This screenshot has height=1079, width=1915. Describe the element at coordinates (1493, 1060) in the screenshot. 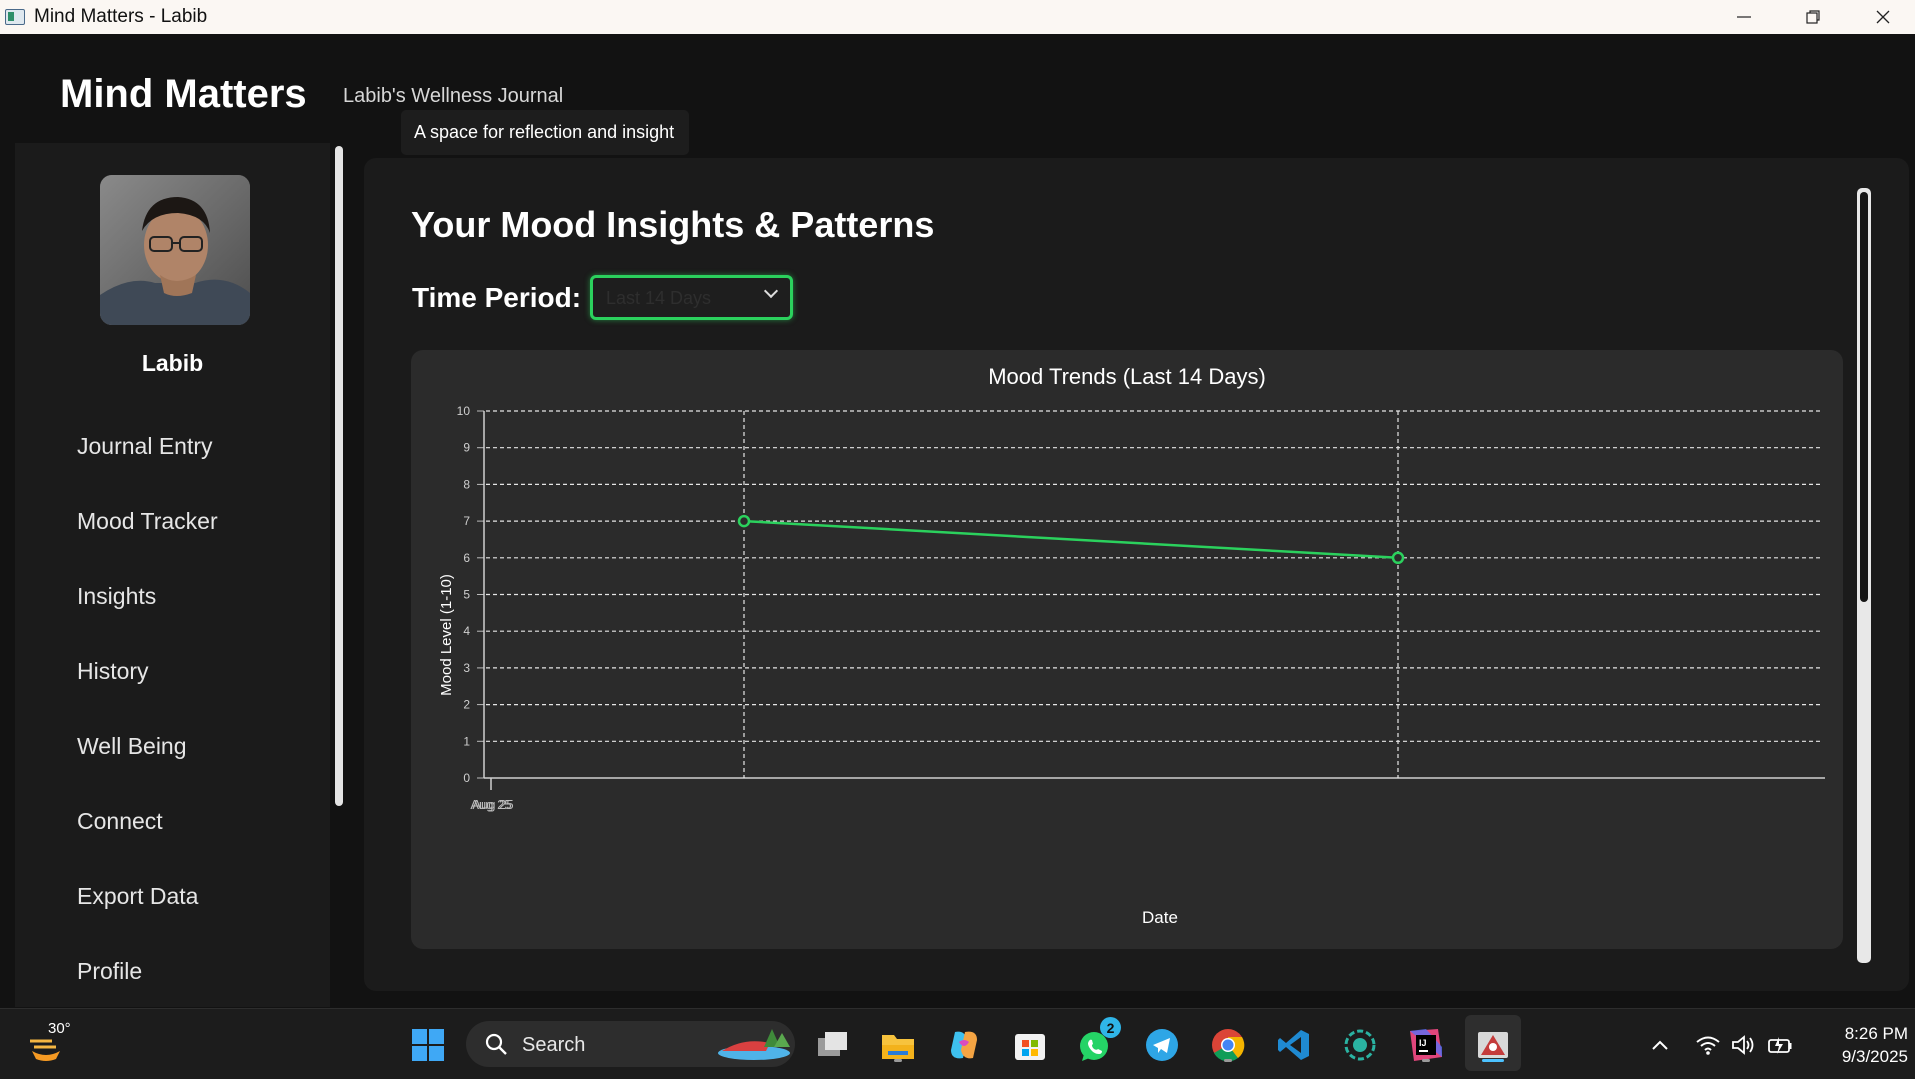

I see `active-indicator` at that location.